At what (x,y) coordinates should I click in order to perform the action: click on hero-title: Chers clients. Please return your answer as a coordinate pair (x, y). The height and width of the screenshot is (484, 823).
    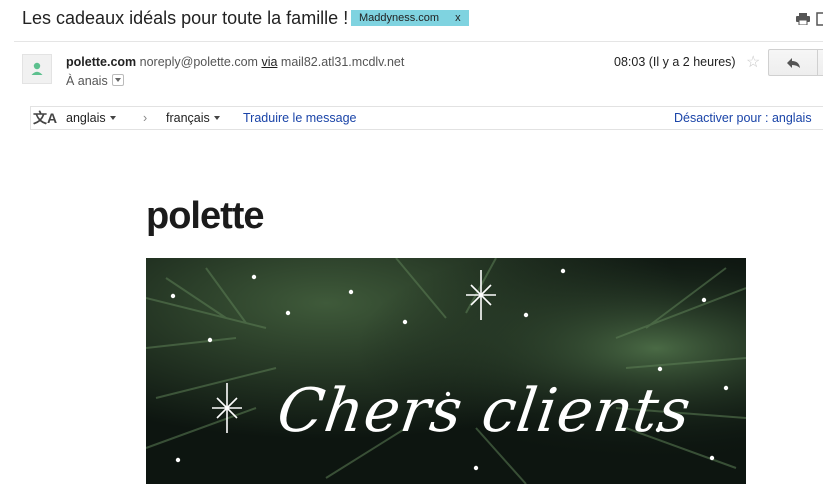
    Looking at the image, I should click on (484, 411).